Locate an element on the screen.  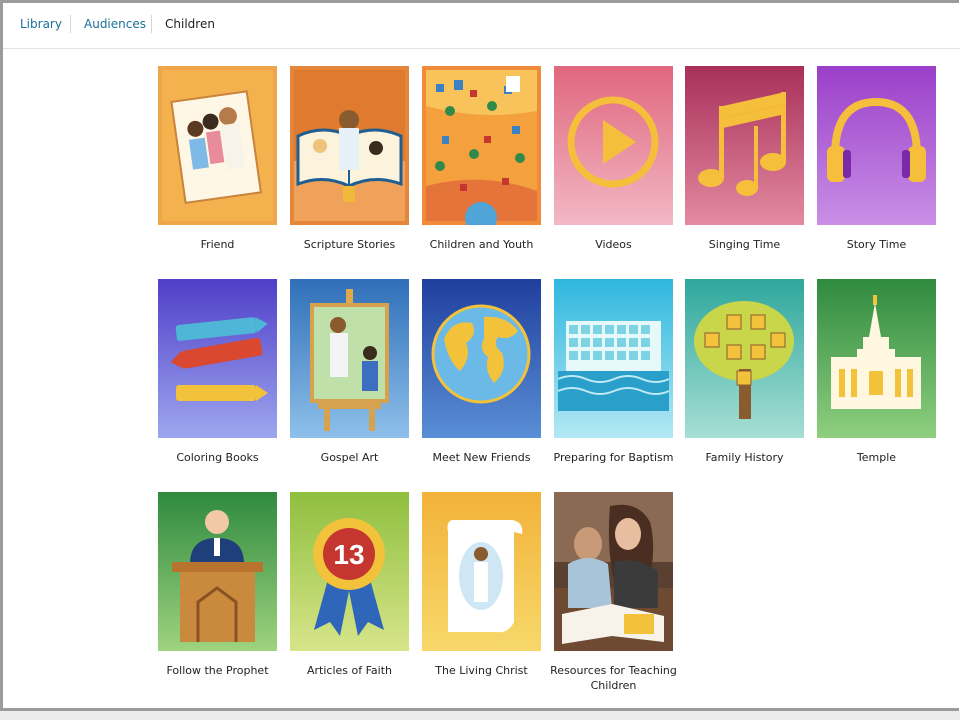
tile-label: Resources for Teaching Children is located at coordinates (613, 678).